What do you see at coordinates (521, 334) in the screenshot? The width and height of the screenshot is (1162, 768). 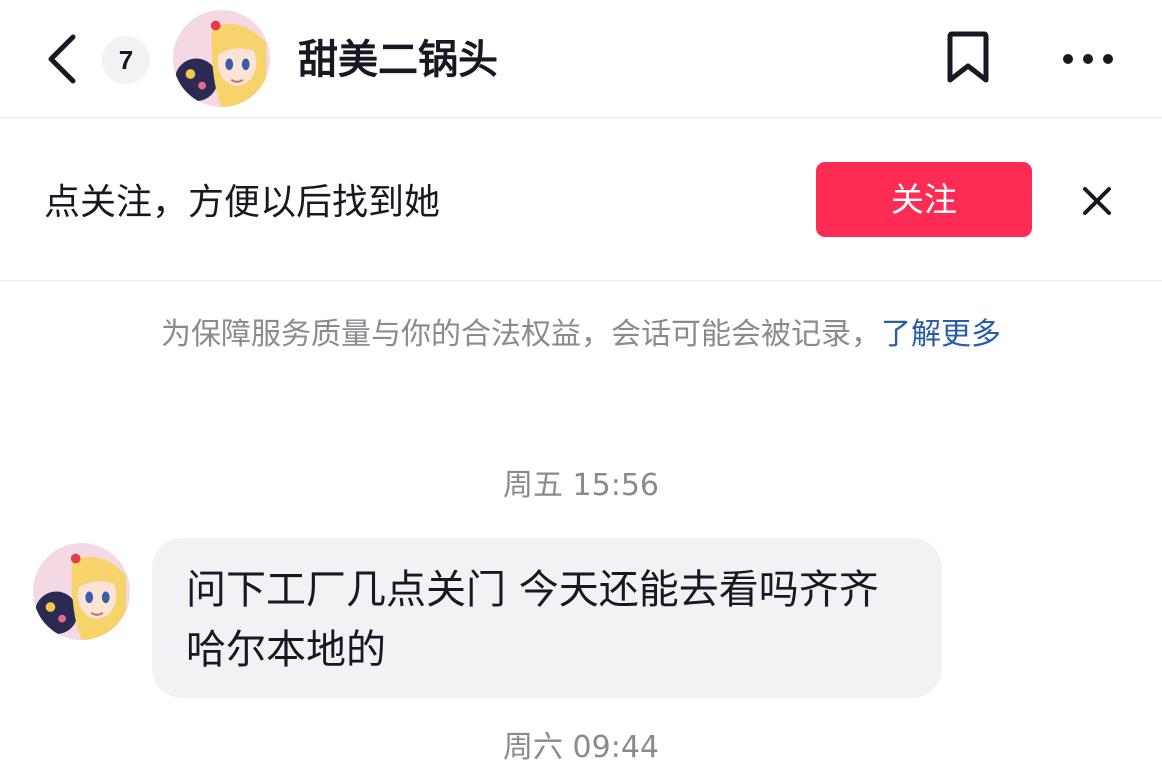 I see `privacy-notice-text: 为保障服务质量与你的合法权益，会话可能会被记录，` at bounding box center [521, 334].